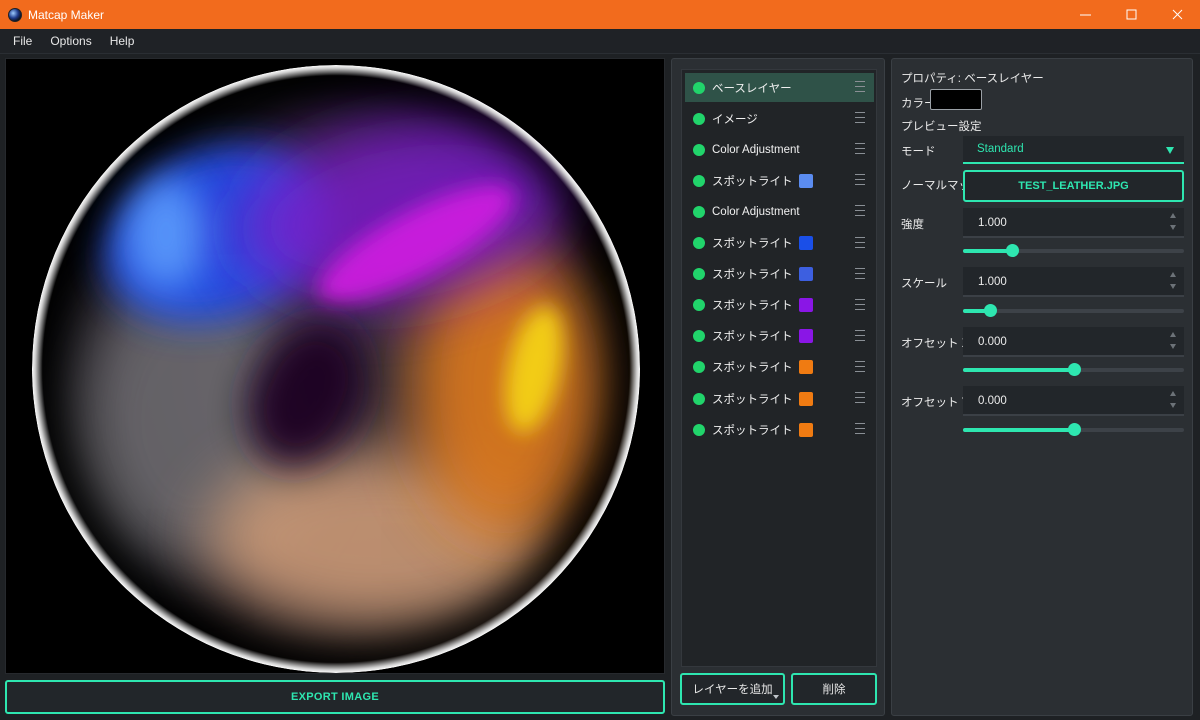 Image resolution: width=1200 pixels, height=720 pixels. Describe the element at coordinates (70, 41) in the screenshot. I see `menu-options: Options` at that location.